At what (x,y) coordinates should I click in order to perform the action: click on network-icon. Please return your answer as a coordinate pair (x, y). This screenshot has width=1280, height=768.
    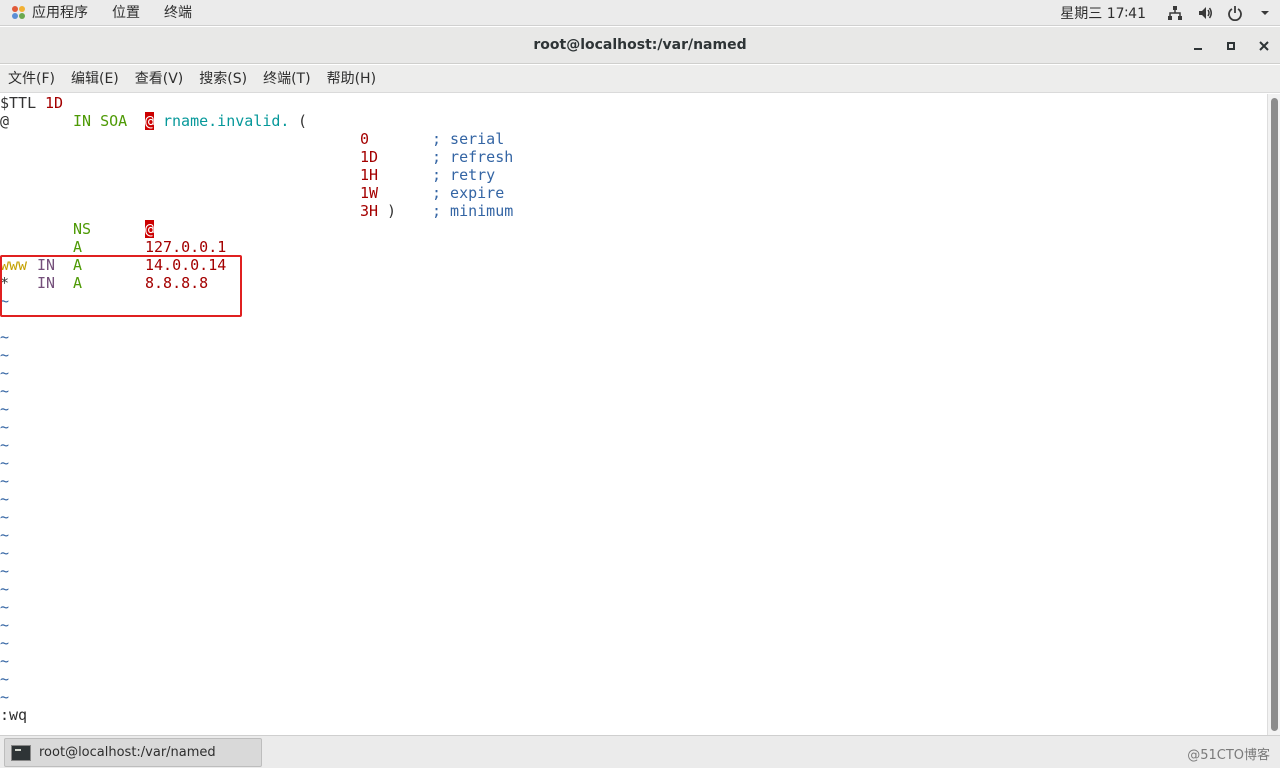
    Looking at the image, I should click on (1175, 13).